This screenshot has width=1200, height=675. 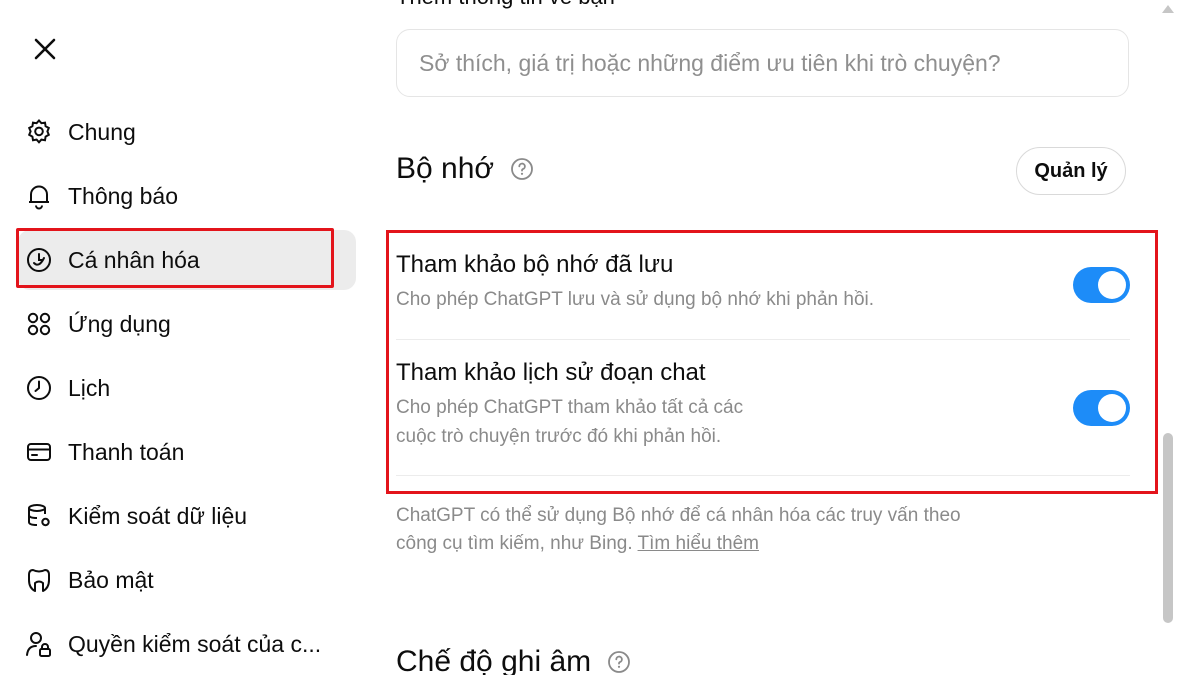 What do you see at coordinates (134, 259) in the screenshot?
I see `sidebar-item-label: Cá nhân hóa` at bounding box center [134, 259].